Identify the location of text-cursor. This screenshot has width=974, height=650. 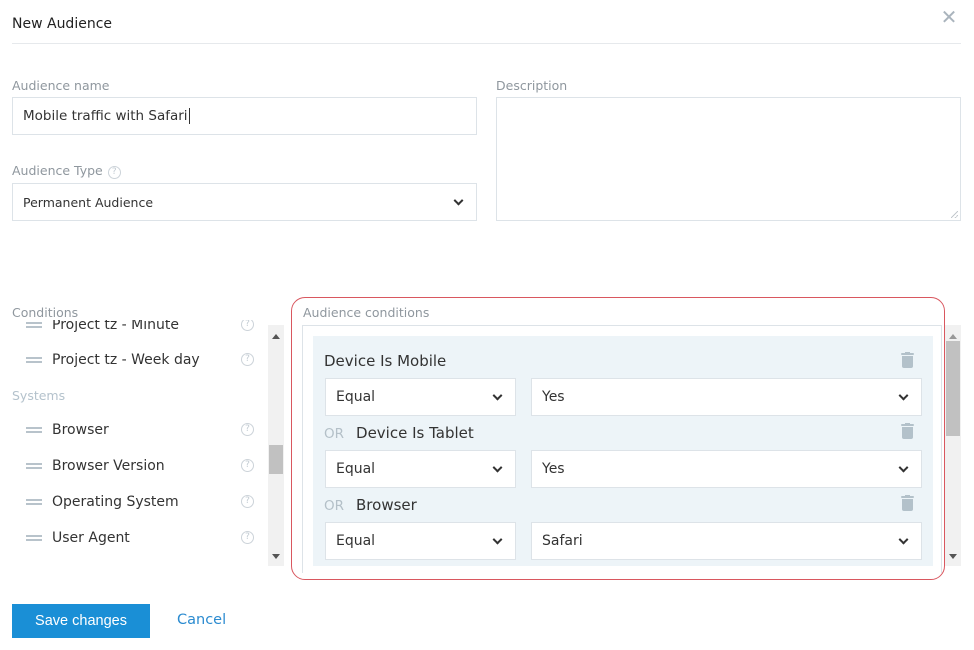
(189, 116).